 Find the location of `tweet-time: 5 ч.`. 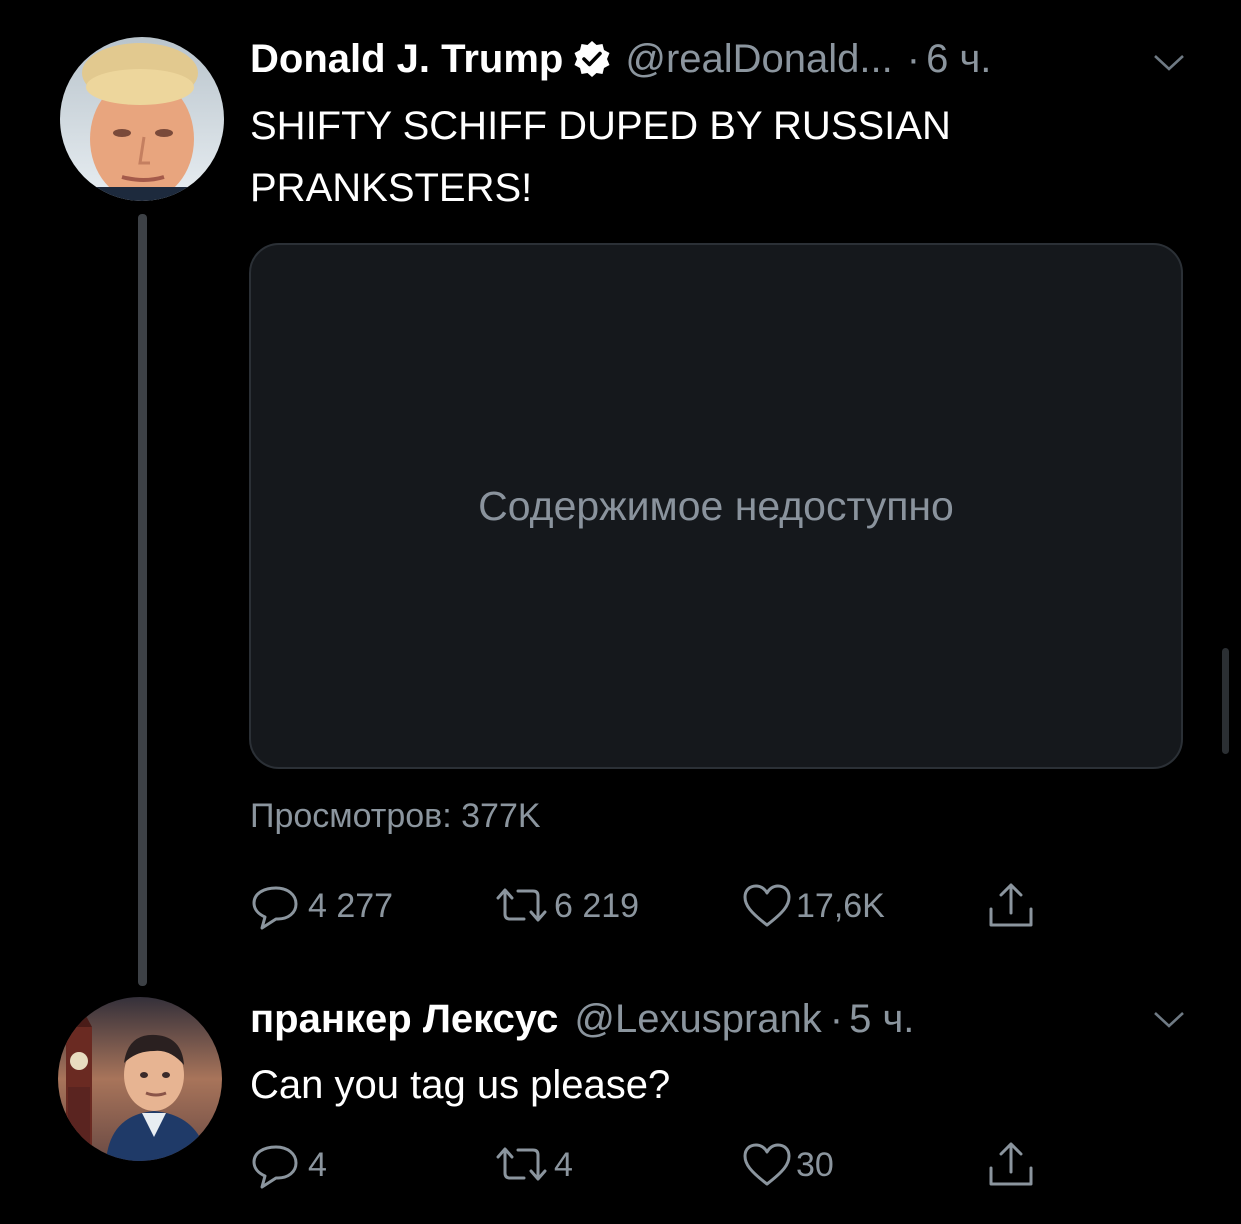

tweet-time: 5 ч. is located at coordinates (881, 1019).